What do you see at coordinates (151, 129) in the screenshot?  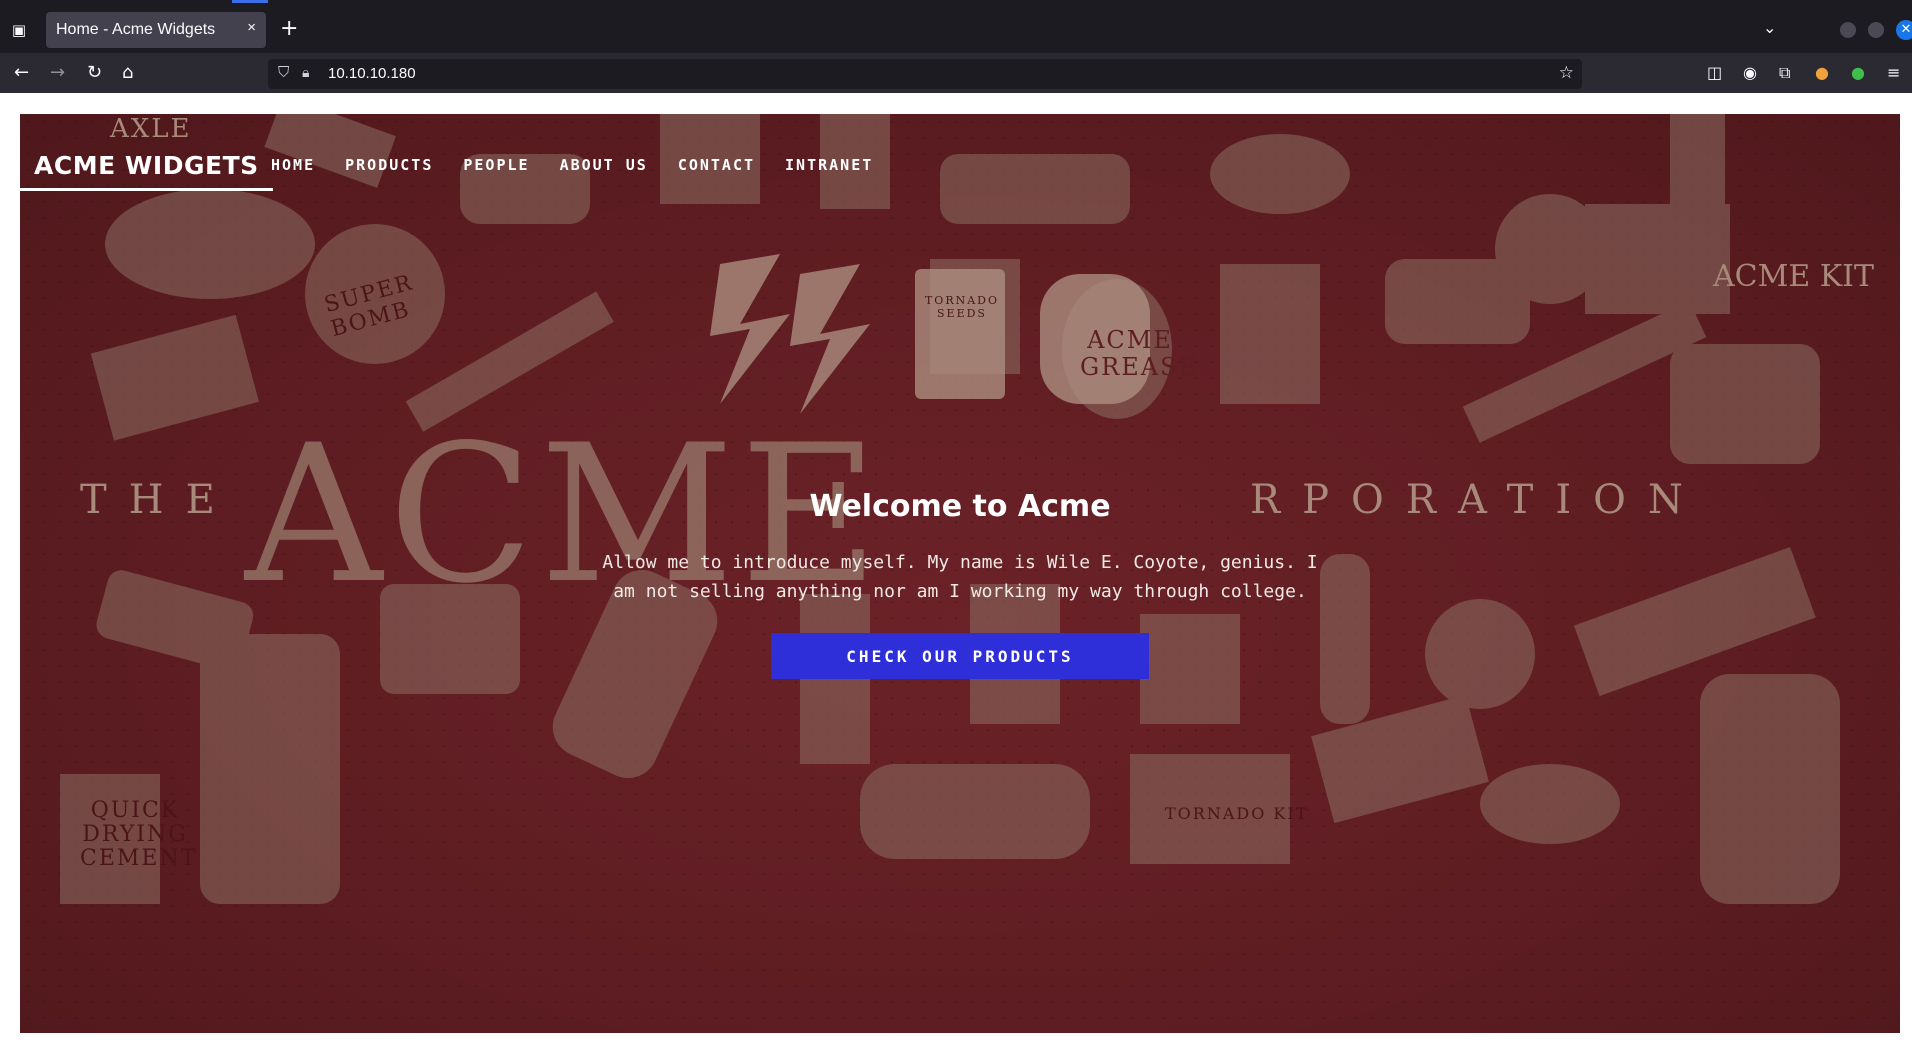 I see `poster-axle-text: AXLE` at bounding box center [151, 129].